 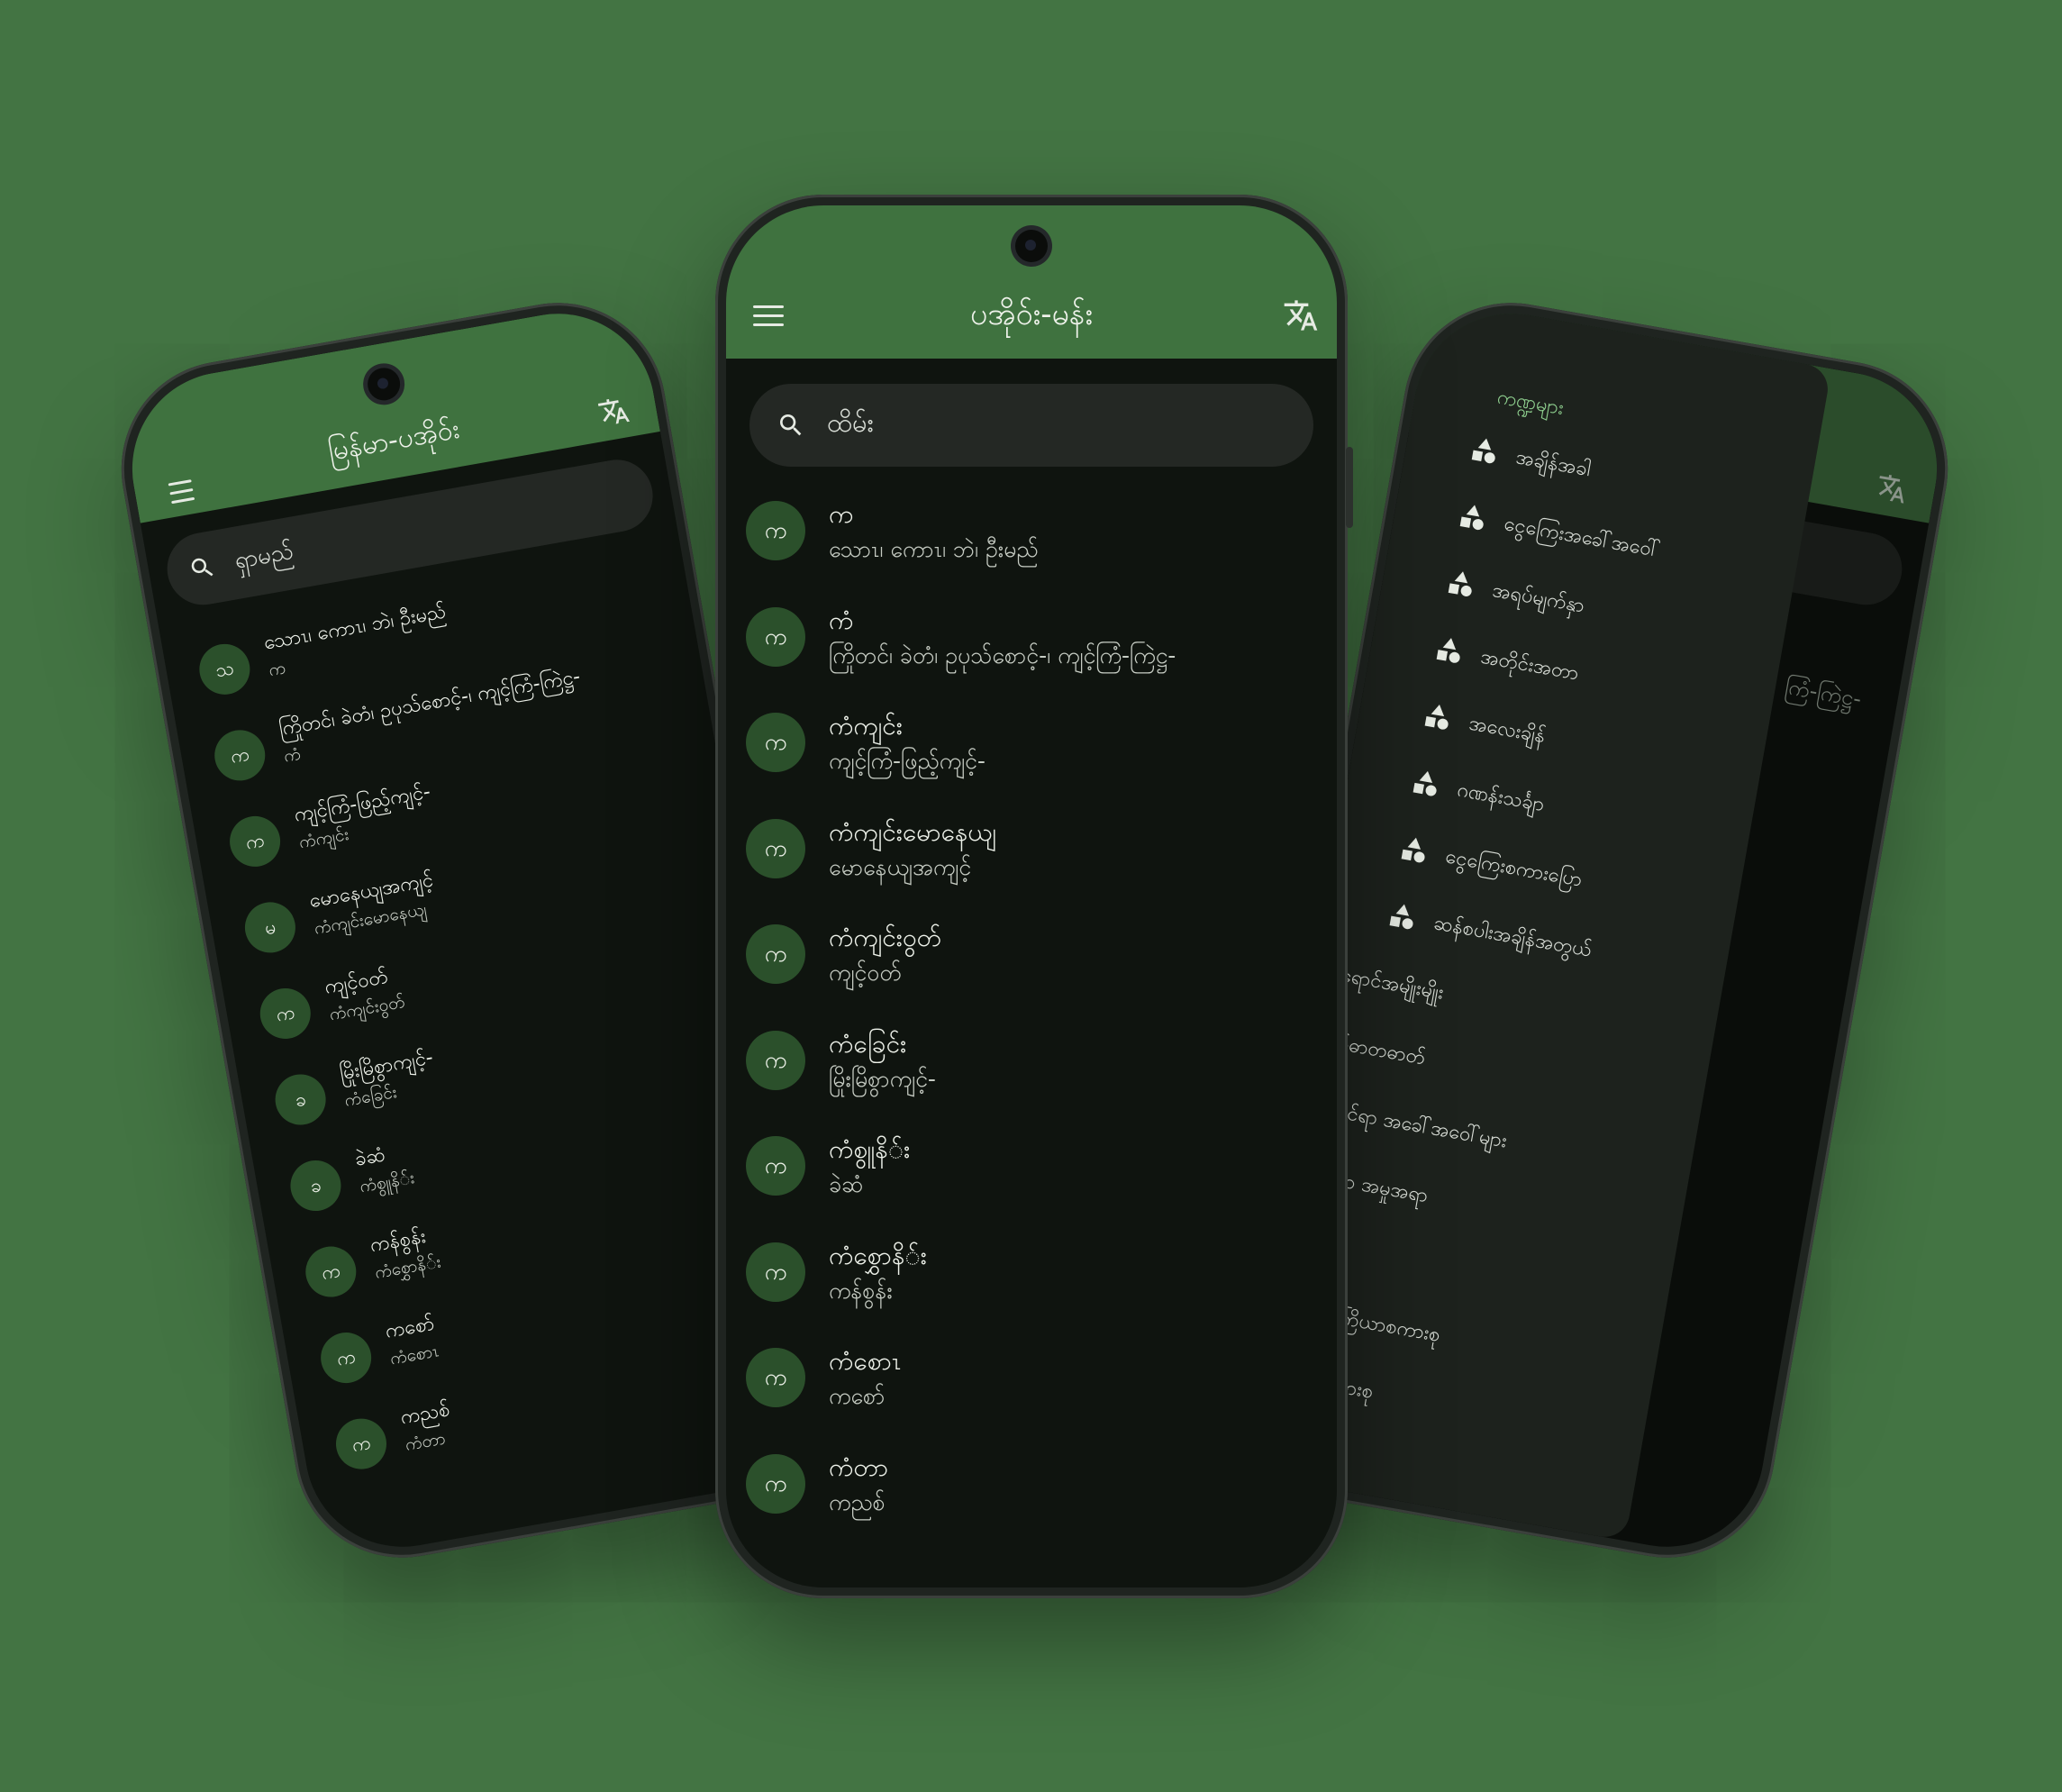 I want to click on left-search-icon, so click(x=202, y=568).